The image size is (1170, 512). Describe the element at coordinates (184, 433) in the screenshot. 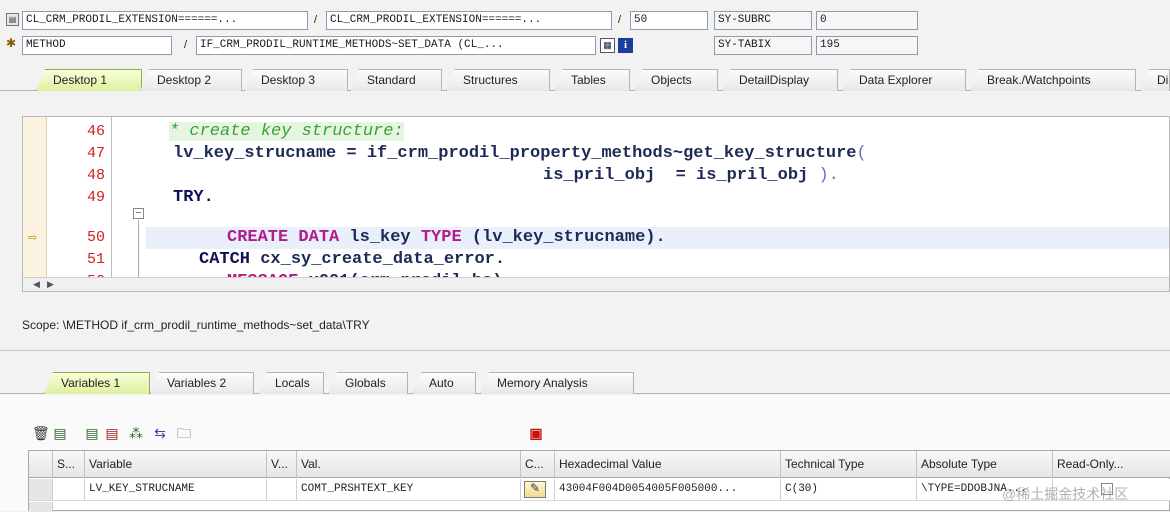

I see `folder-icon: 🗀` at that location.